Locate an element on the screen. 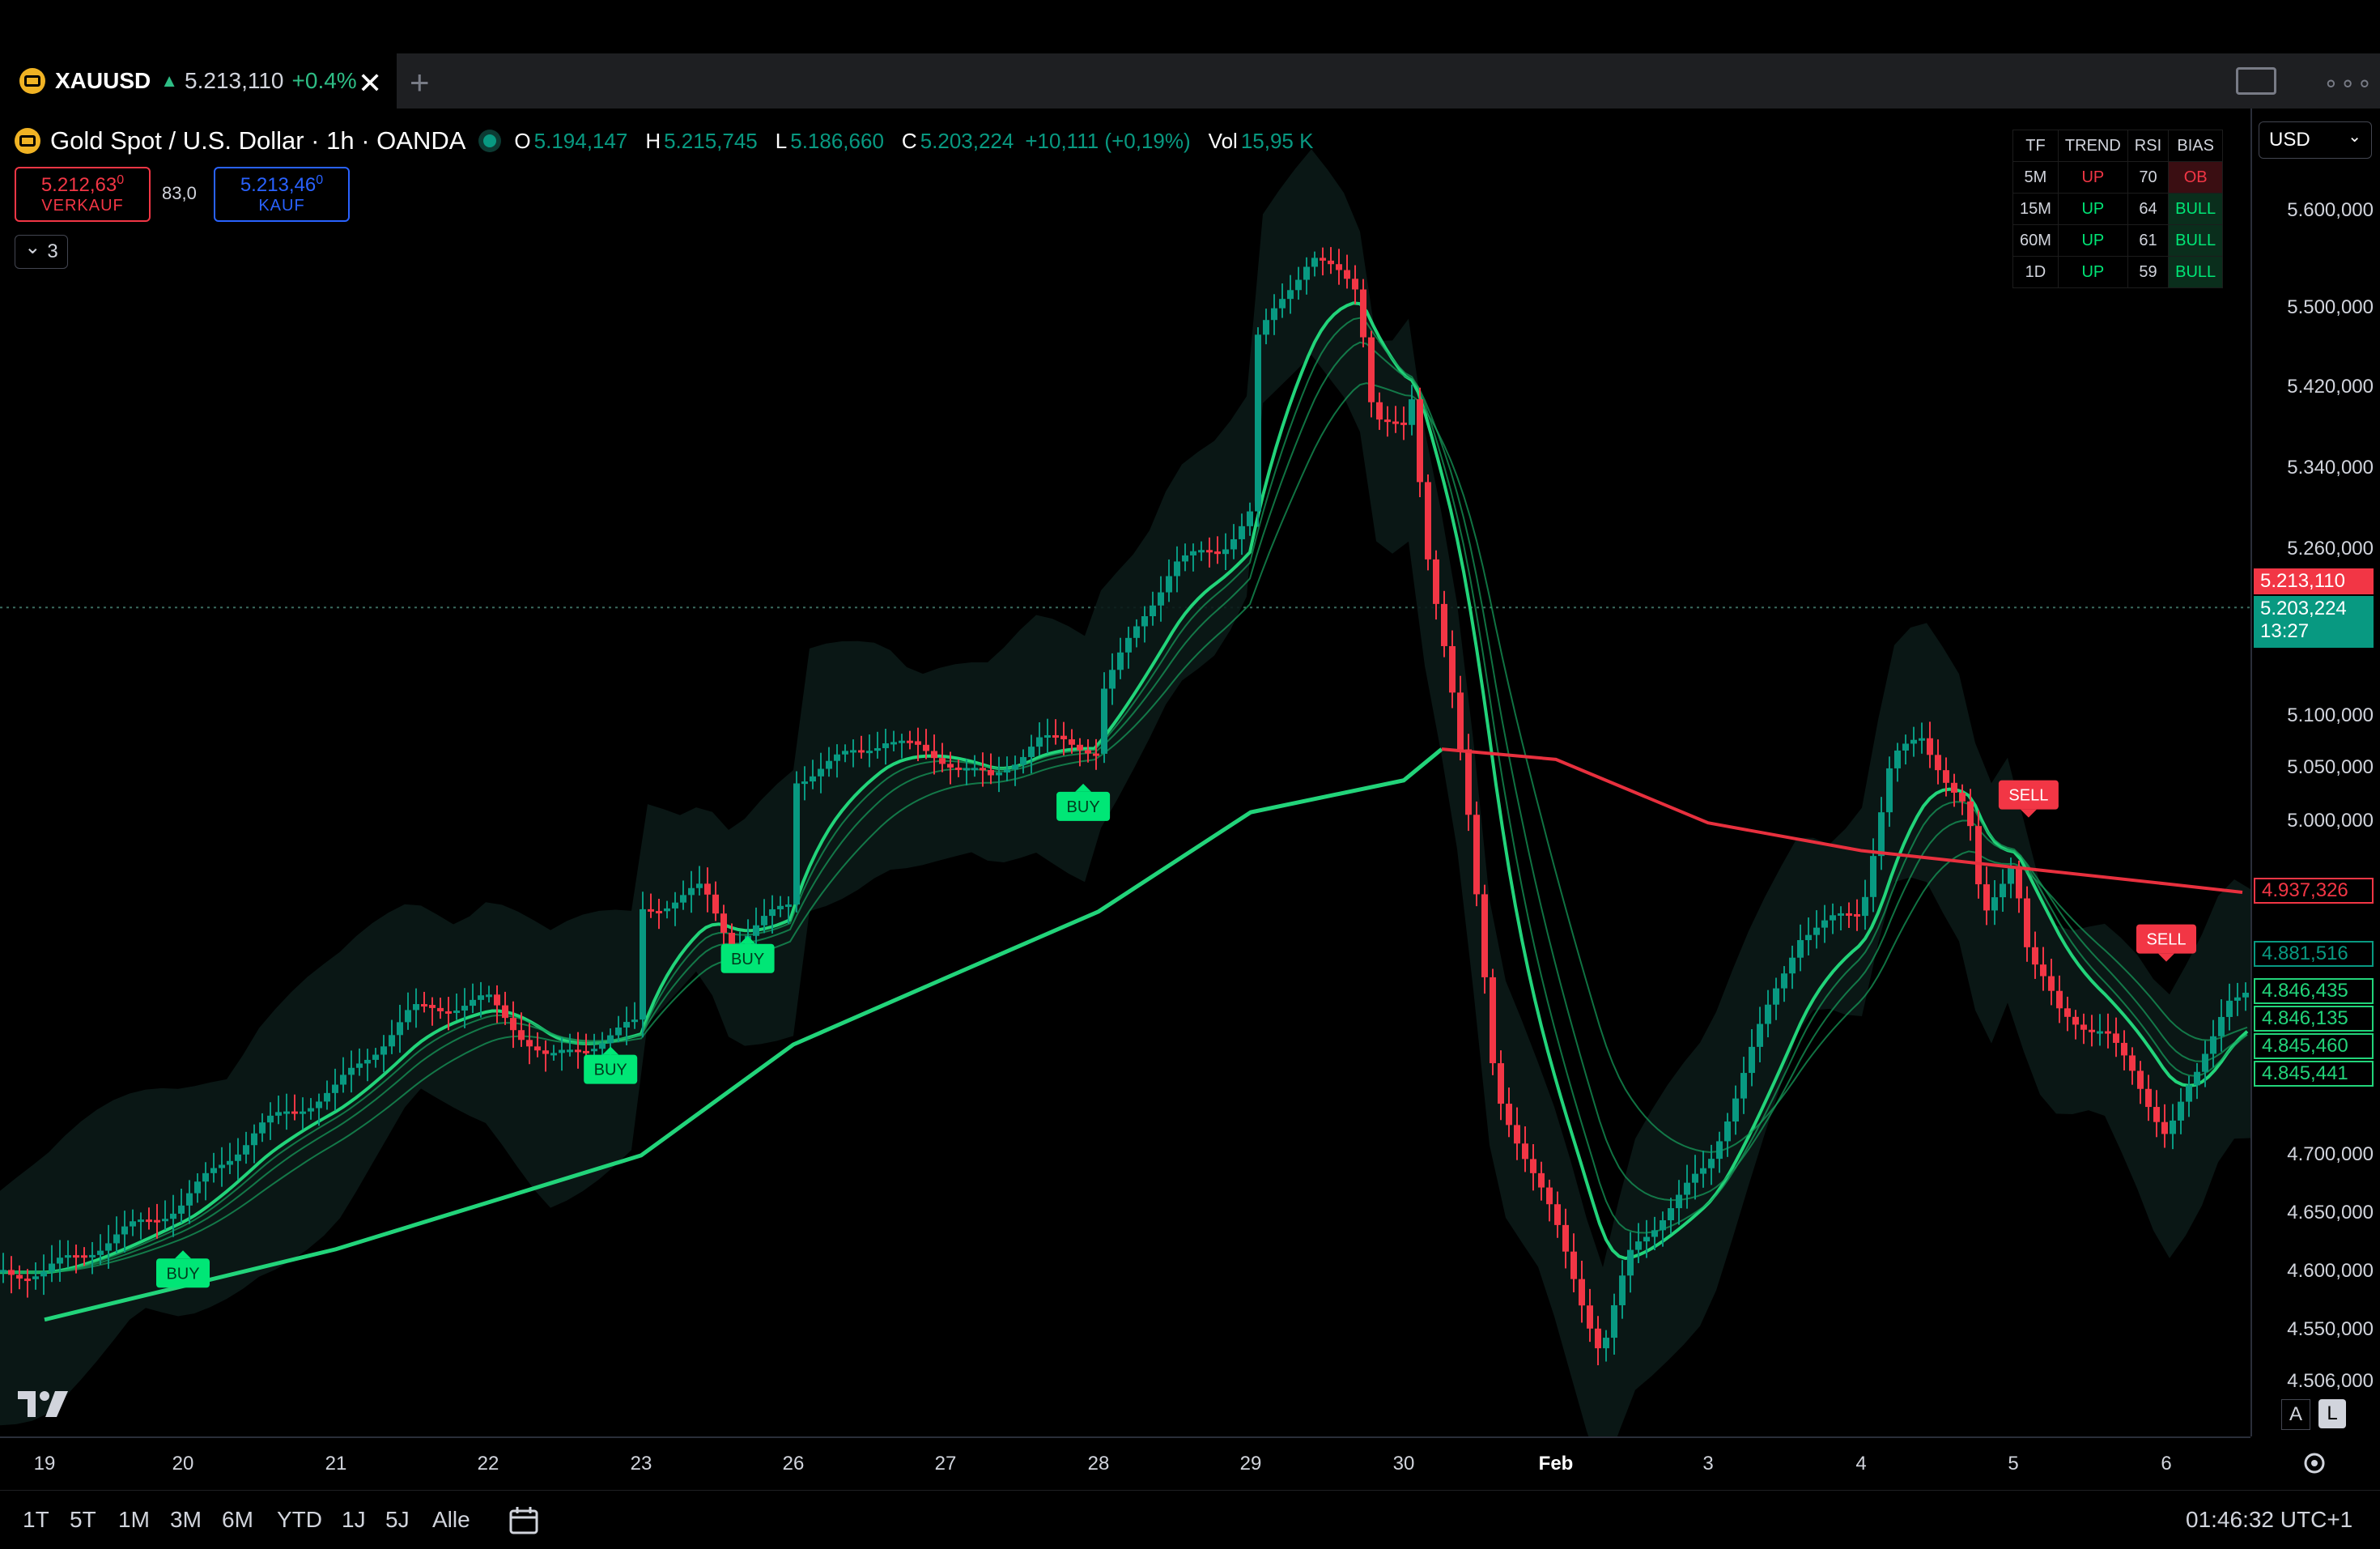 The width and height of the screenshot is (2380, 1549). range-1j: 1J is located at coordinates (354, 1520).